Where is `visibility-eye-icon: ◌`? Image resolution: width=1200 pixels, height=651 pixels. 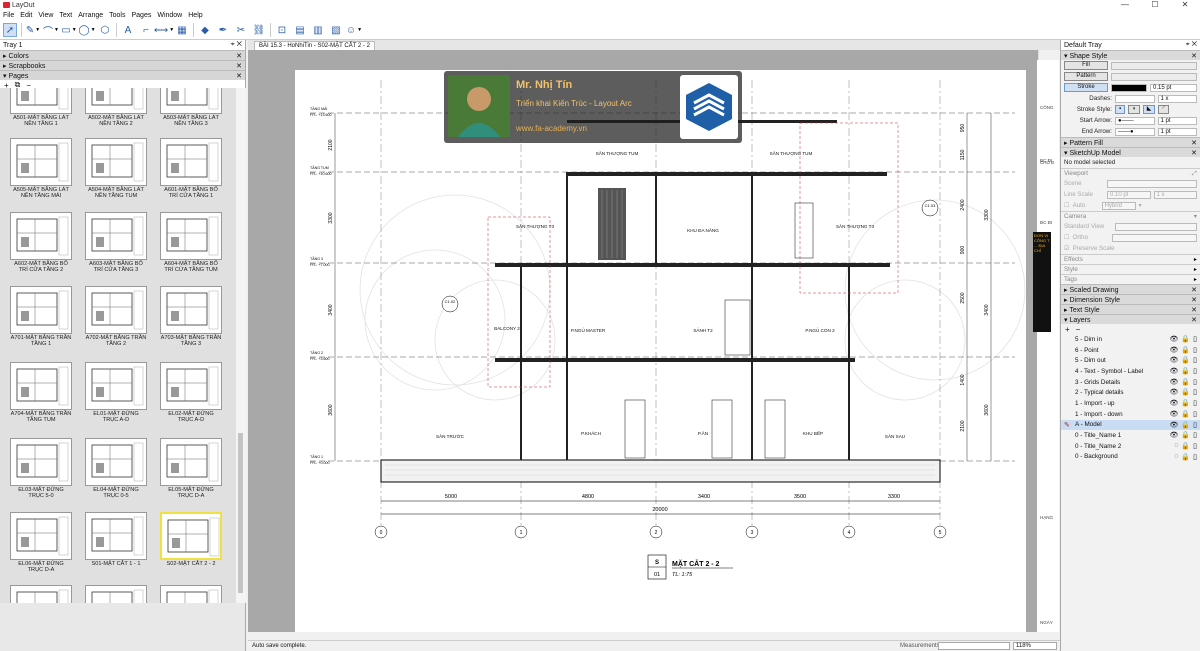 visibility-eye-icon: ◌ is located at coordinates (1176, 457).